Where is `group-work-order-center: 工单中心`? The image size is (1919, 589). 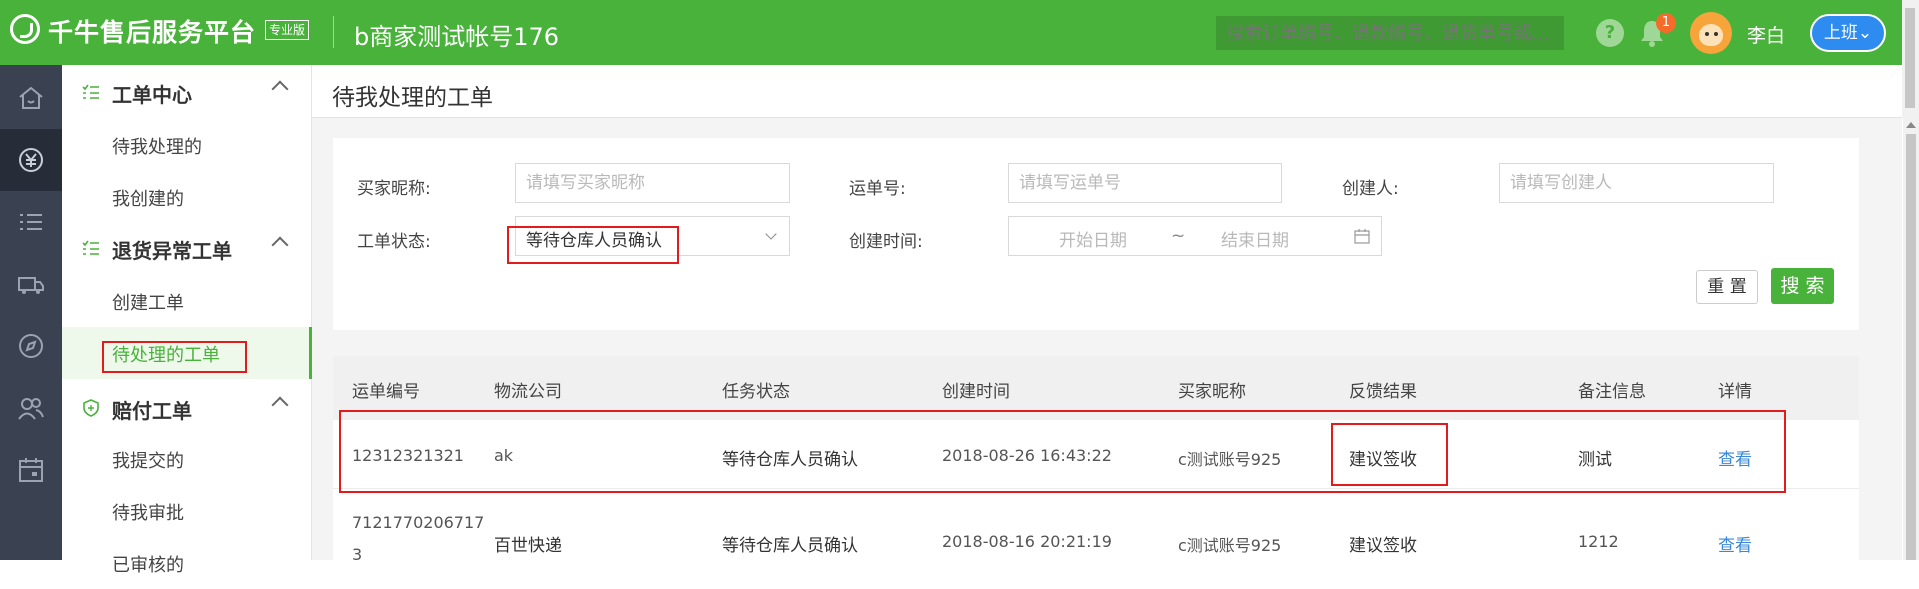
group-work-order-center: 工单中心 is located at coordinates (187, 92).